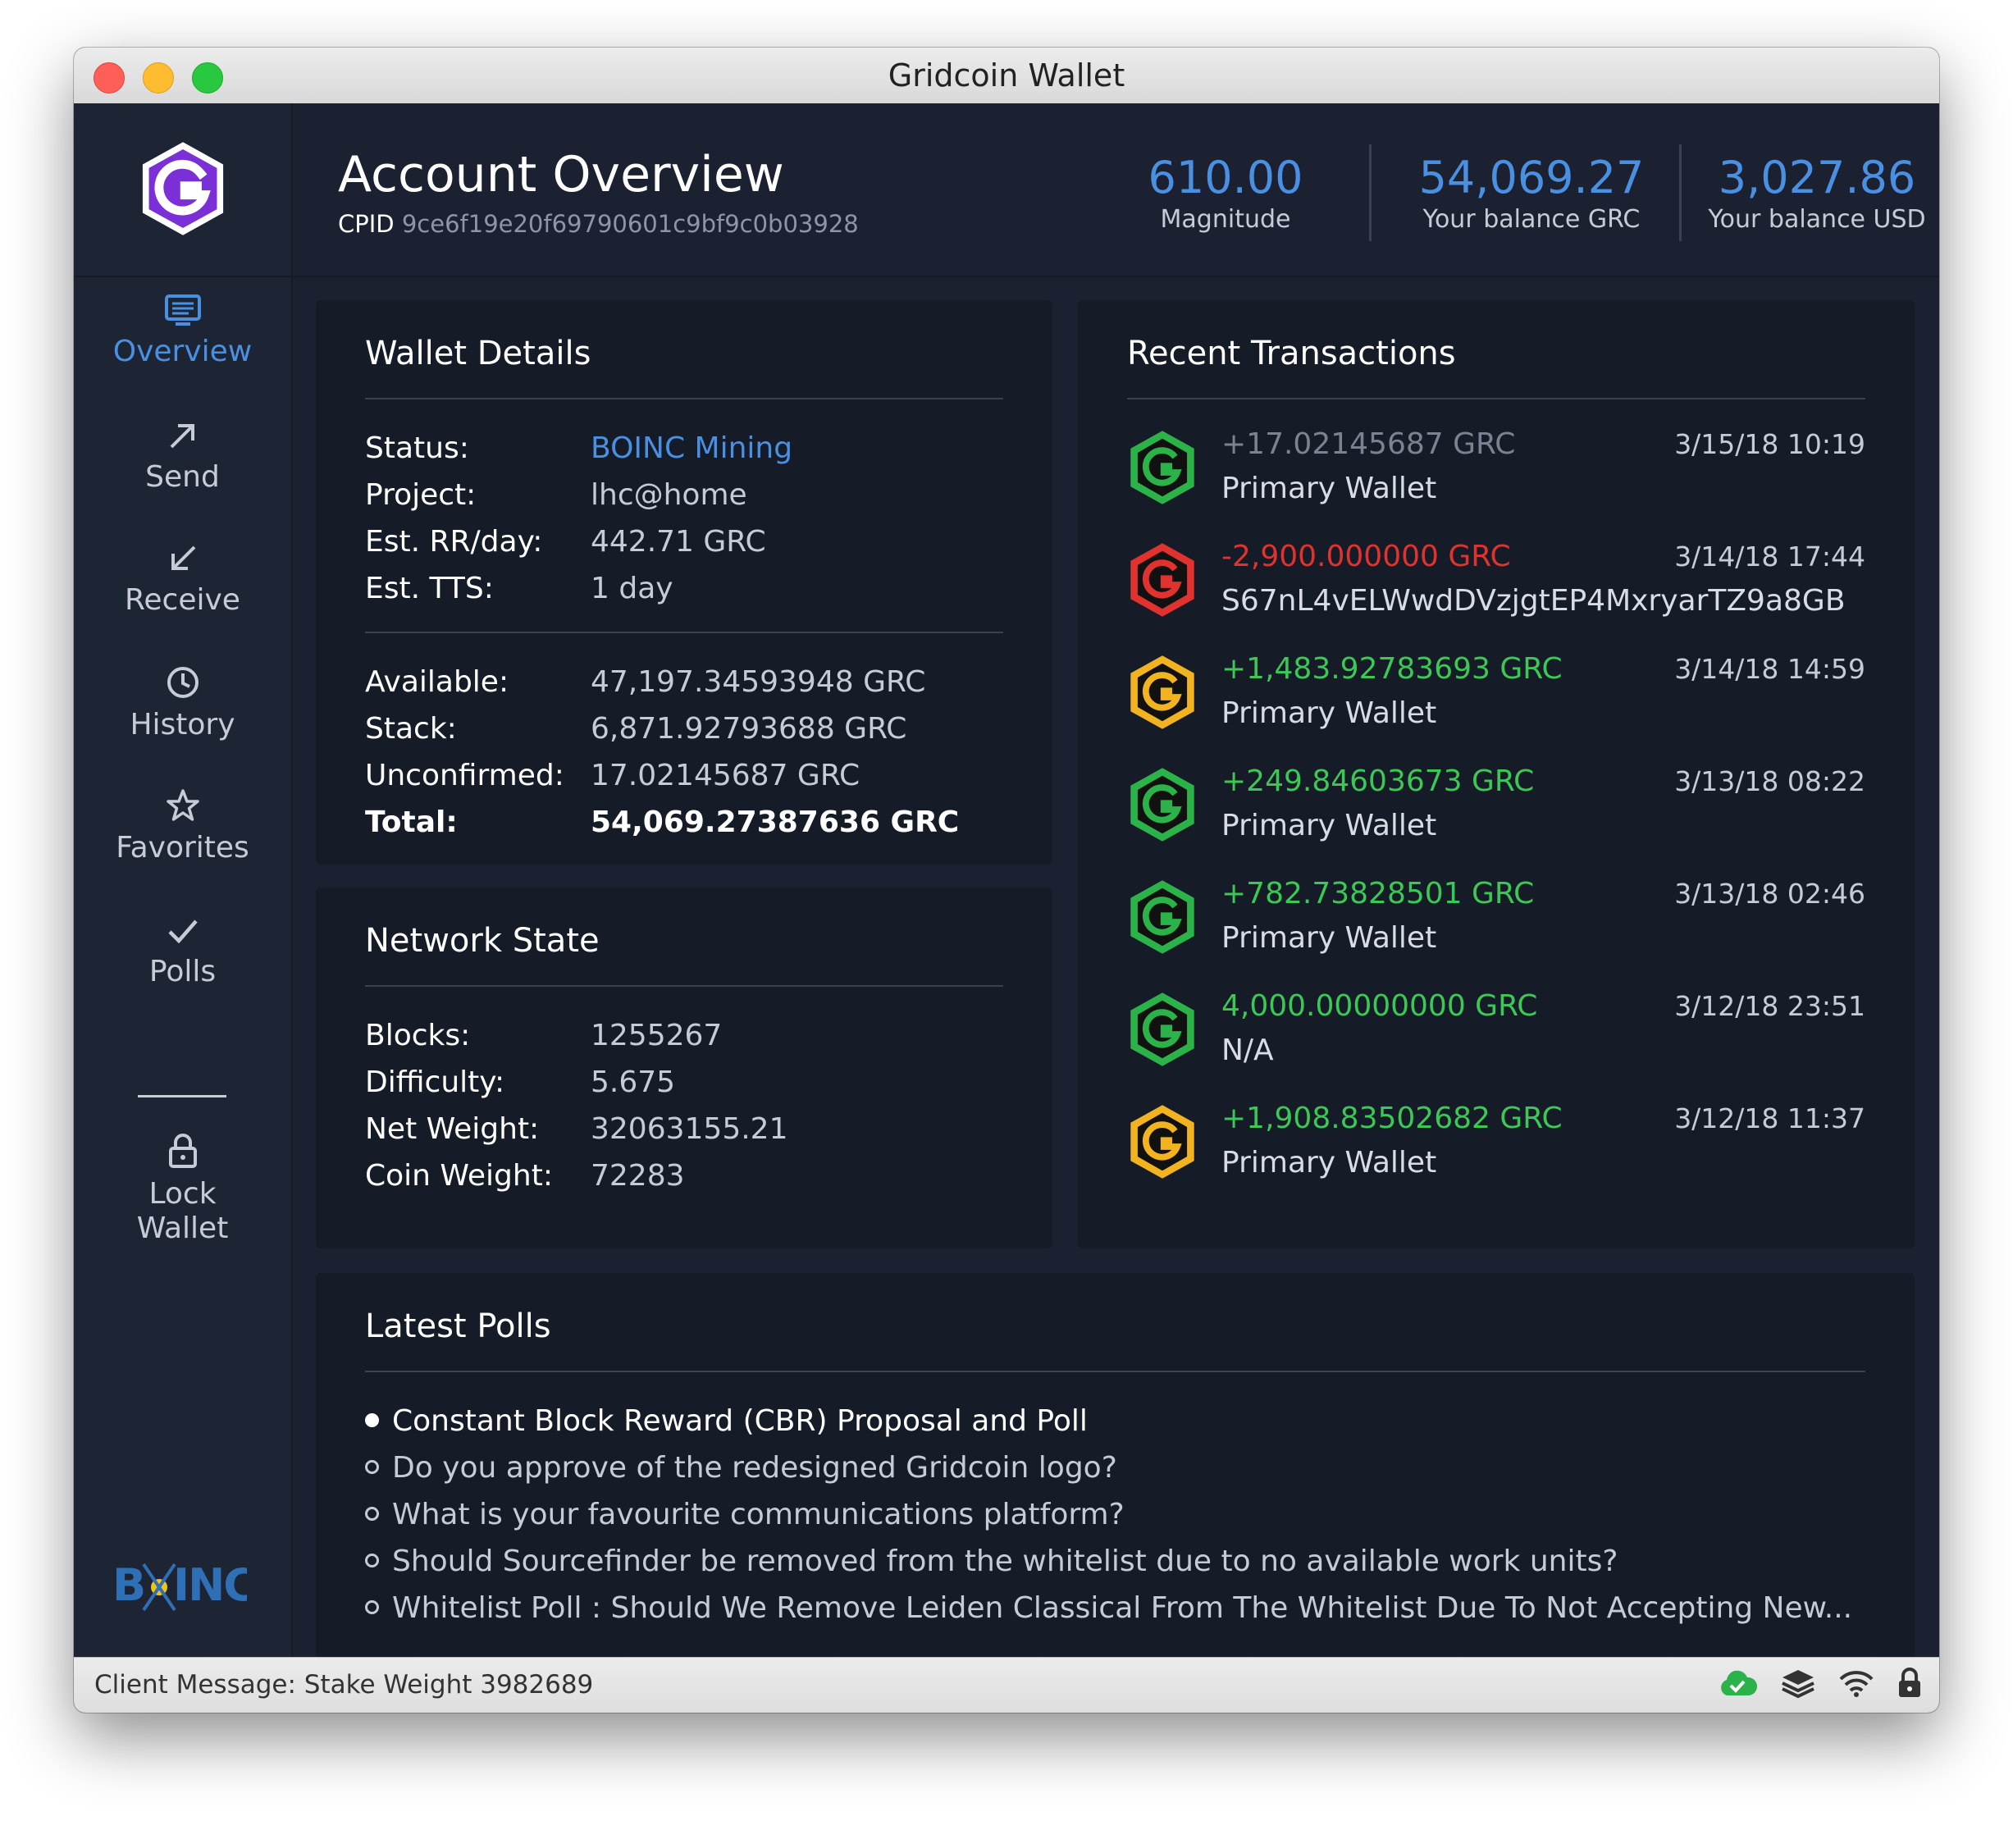 This screenshot has height=1848, width=2013. Describe the element at coordinates (1769, 669) in the screenshot. I see `transaction-date: 3/14/18 14:59` at that location.